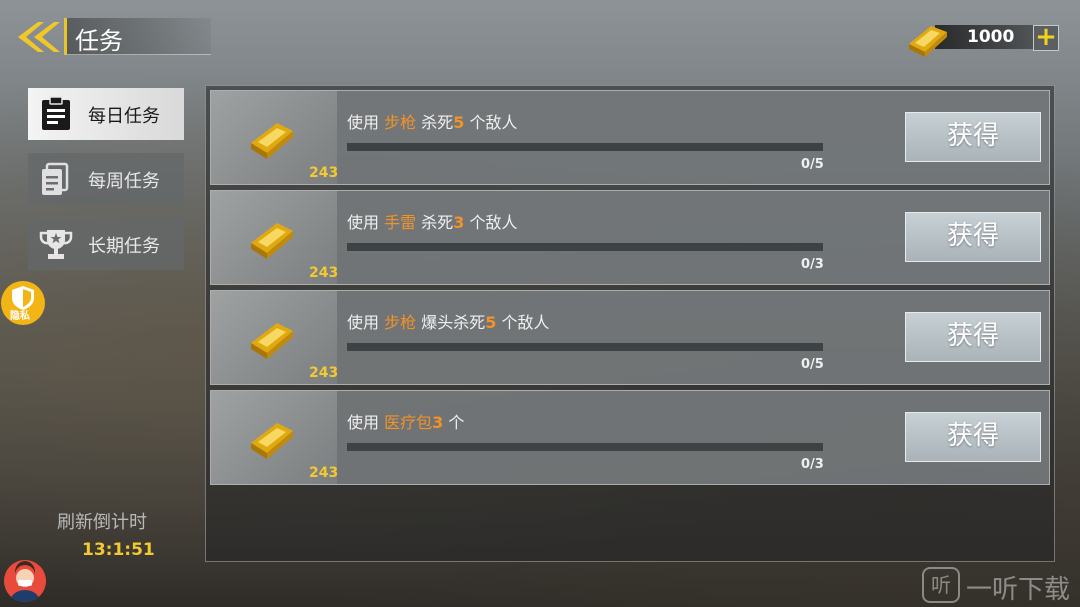  Describe the element at coordinates (1018, 590) in the screenshot. I see `watermark-text: 一听下载` at that location.